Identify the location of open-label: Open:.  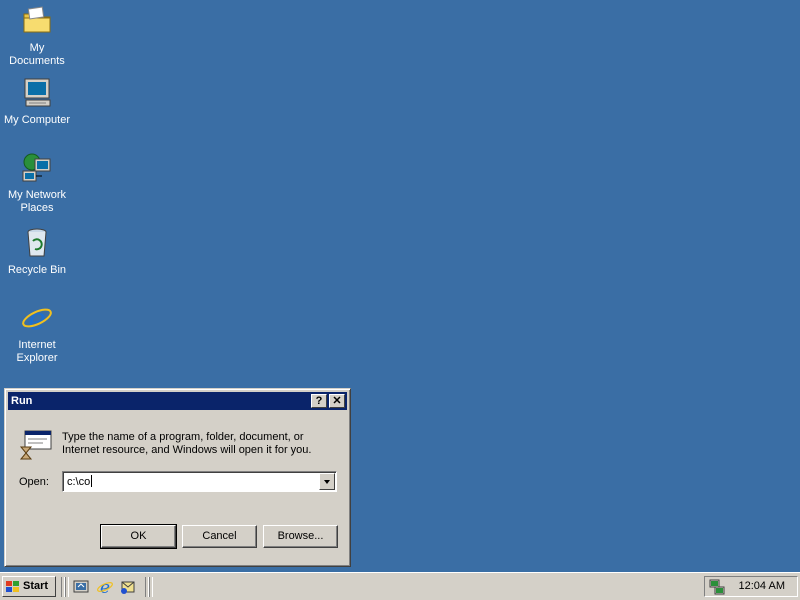
(34, 482).